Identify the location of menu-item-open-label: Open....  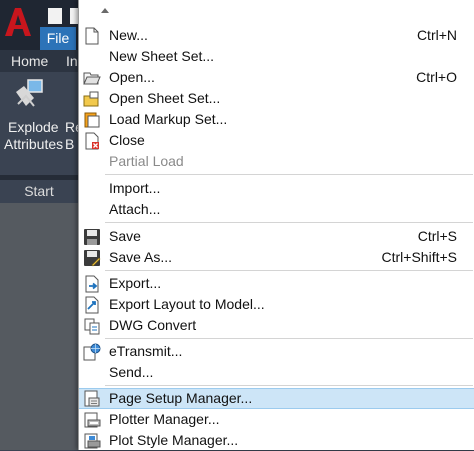
(132, 77).